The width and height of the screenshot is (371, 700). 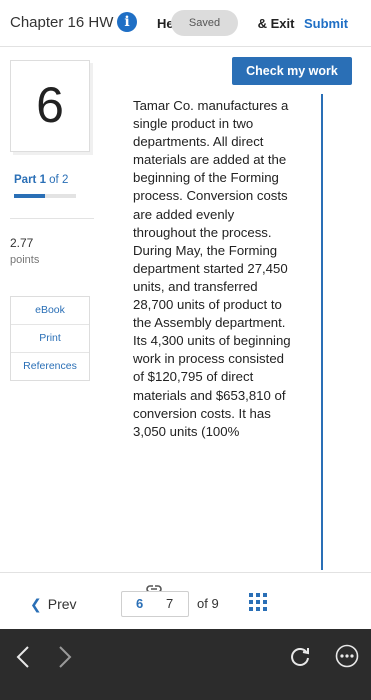 I want to click on help-exit-suffix: & Exit, so click(x=276, y=23).